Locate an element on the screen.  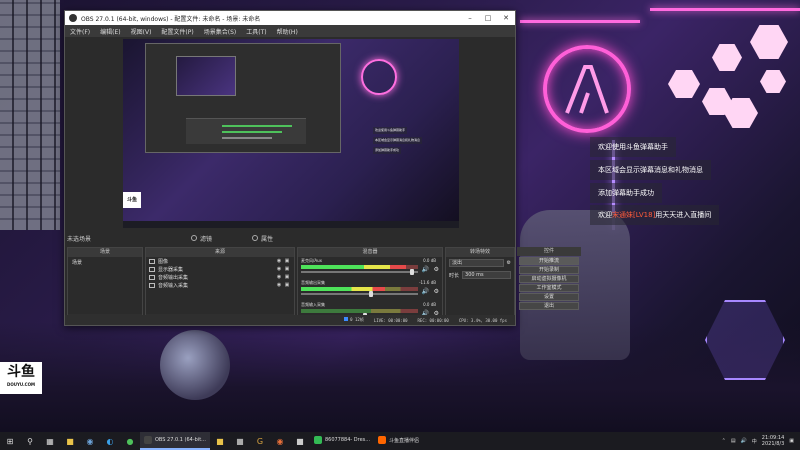
scene-item: 场景 is located at coordinates (105, 262).